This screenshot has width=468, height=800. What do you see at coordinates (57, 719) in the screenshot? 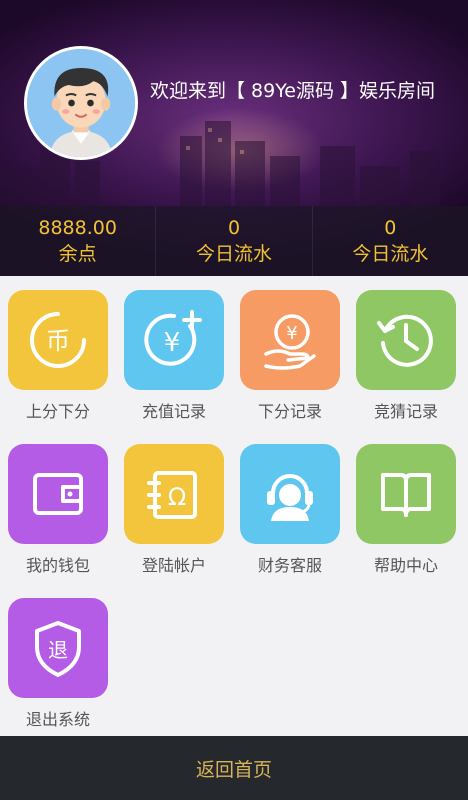
I see `menu-label: 退出系统` at bounding box center [57, 719].